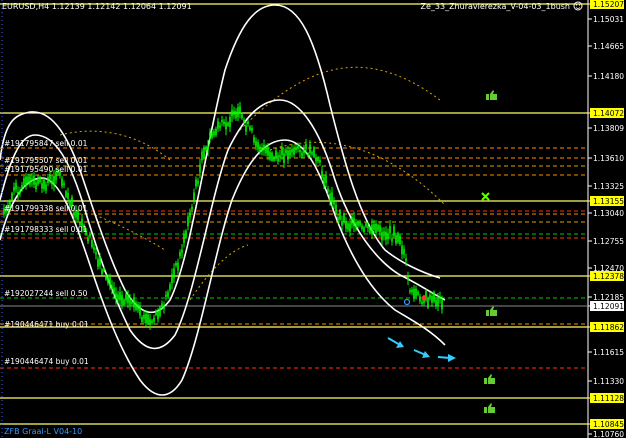 Image resolution: width=626 pixels, height=438 pixels. I want to click on indicator-title: Ze_33_Zhuravlerezka_V-04-03_1bush, so click(495, 6).